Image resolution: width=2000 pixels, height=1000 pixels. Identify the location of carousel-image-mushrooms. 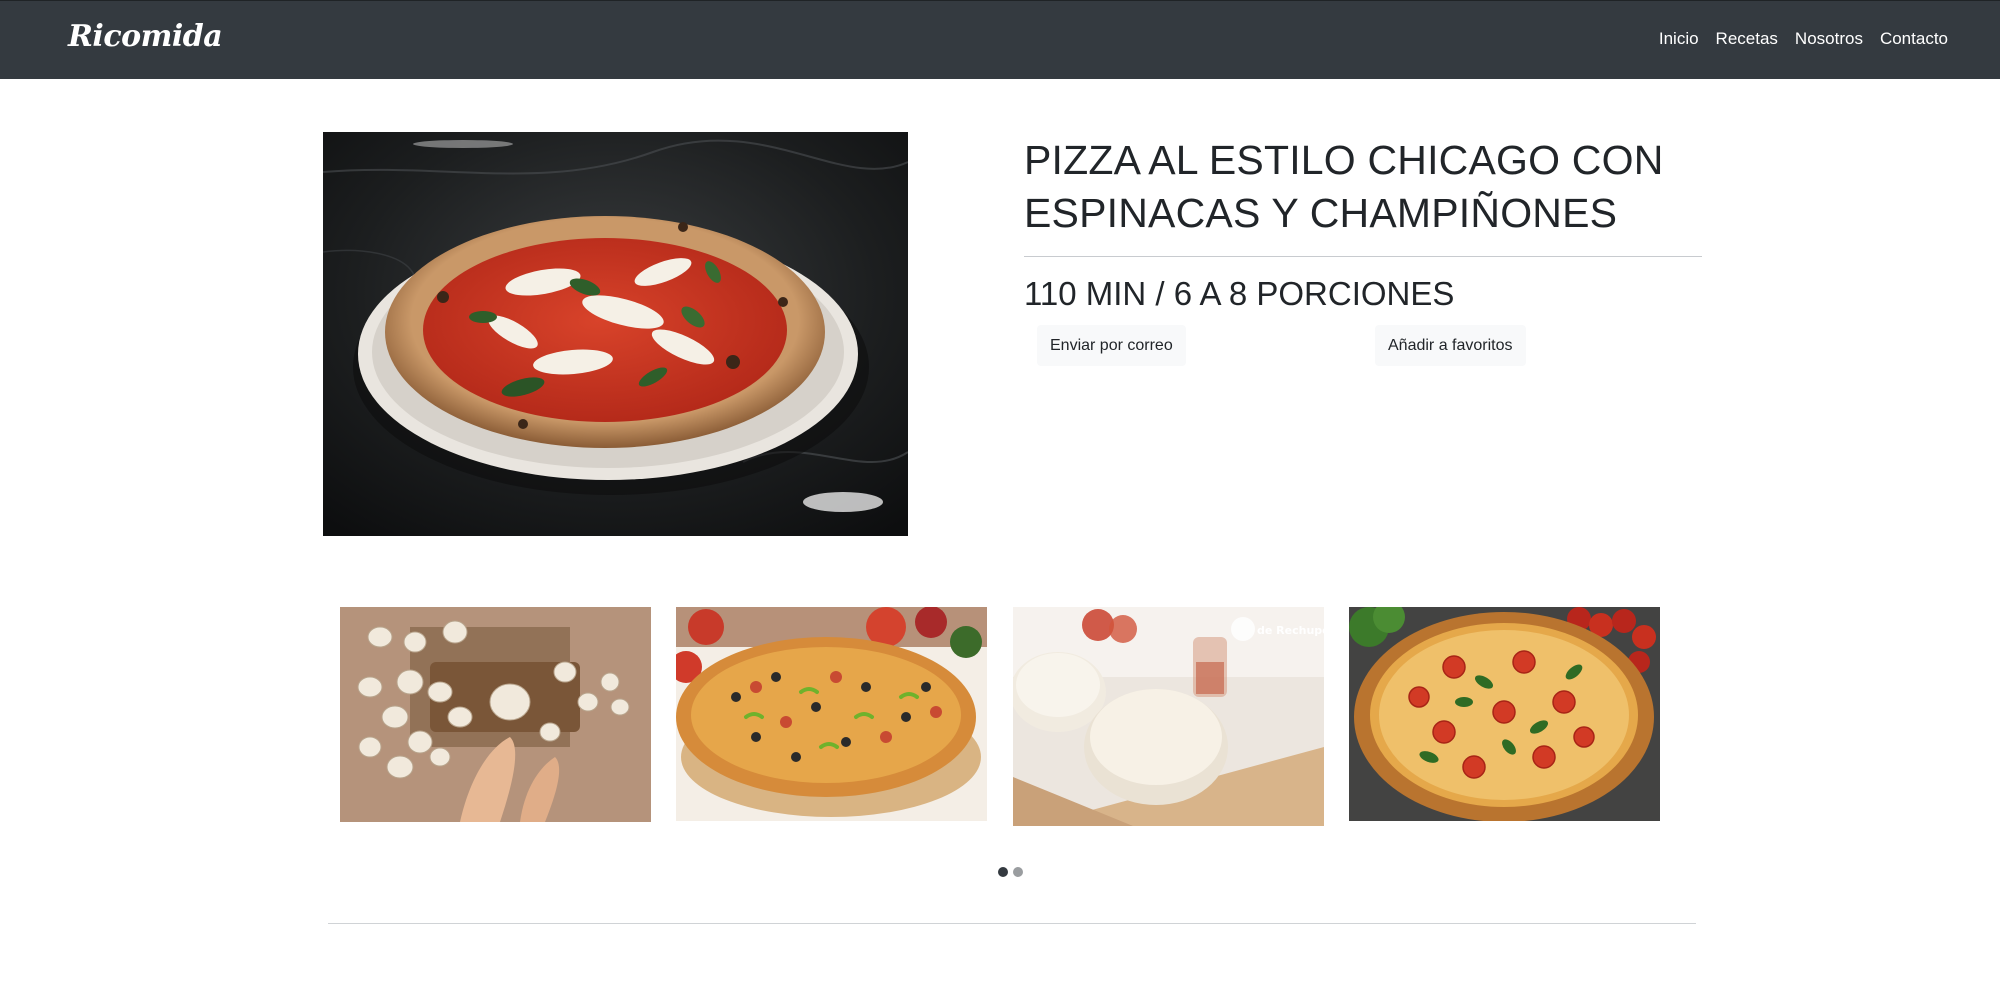
(495, 714).